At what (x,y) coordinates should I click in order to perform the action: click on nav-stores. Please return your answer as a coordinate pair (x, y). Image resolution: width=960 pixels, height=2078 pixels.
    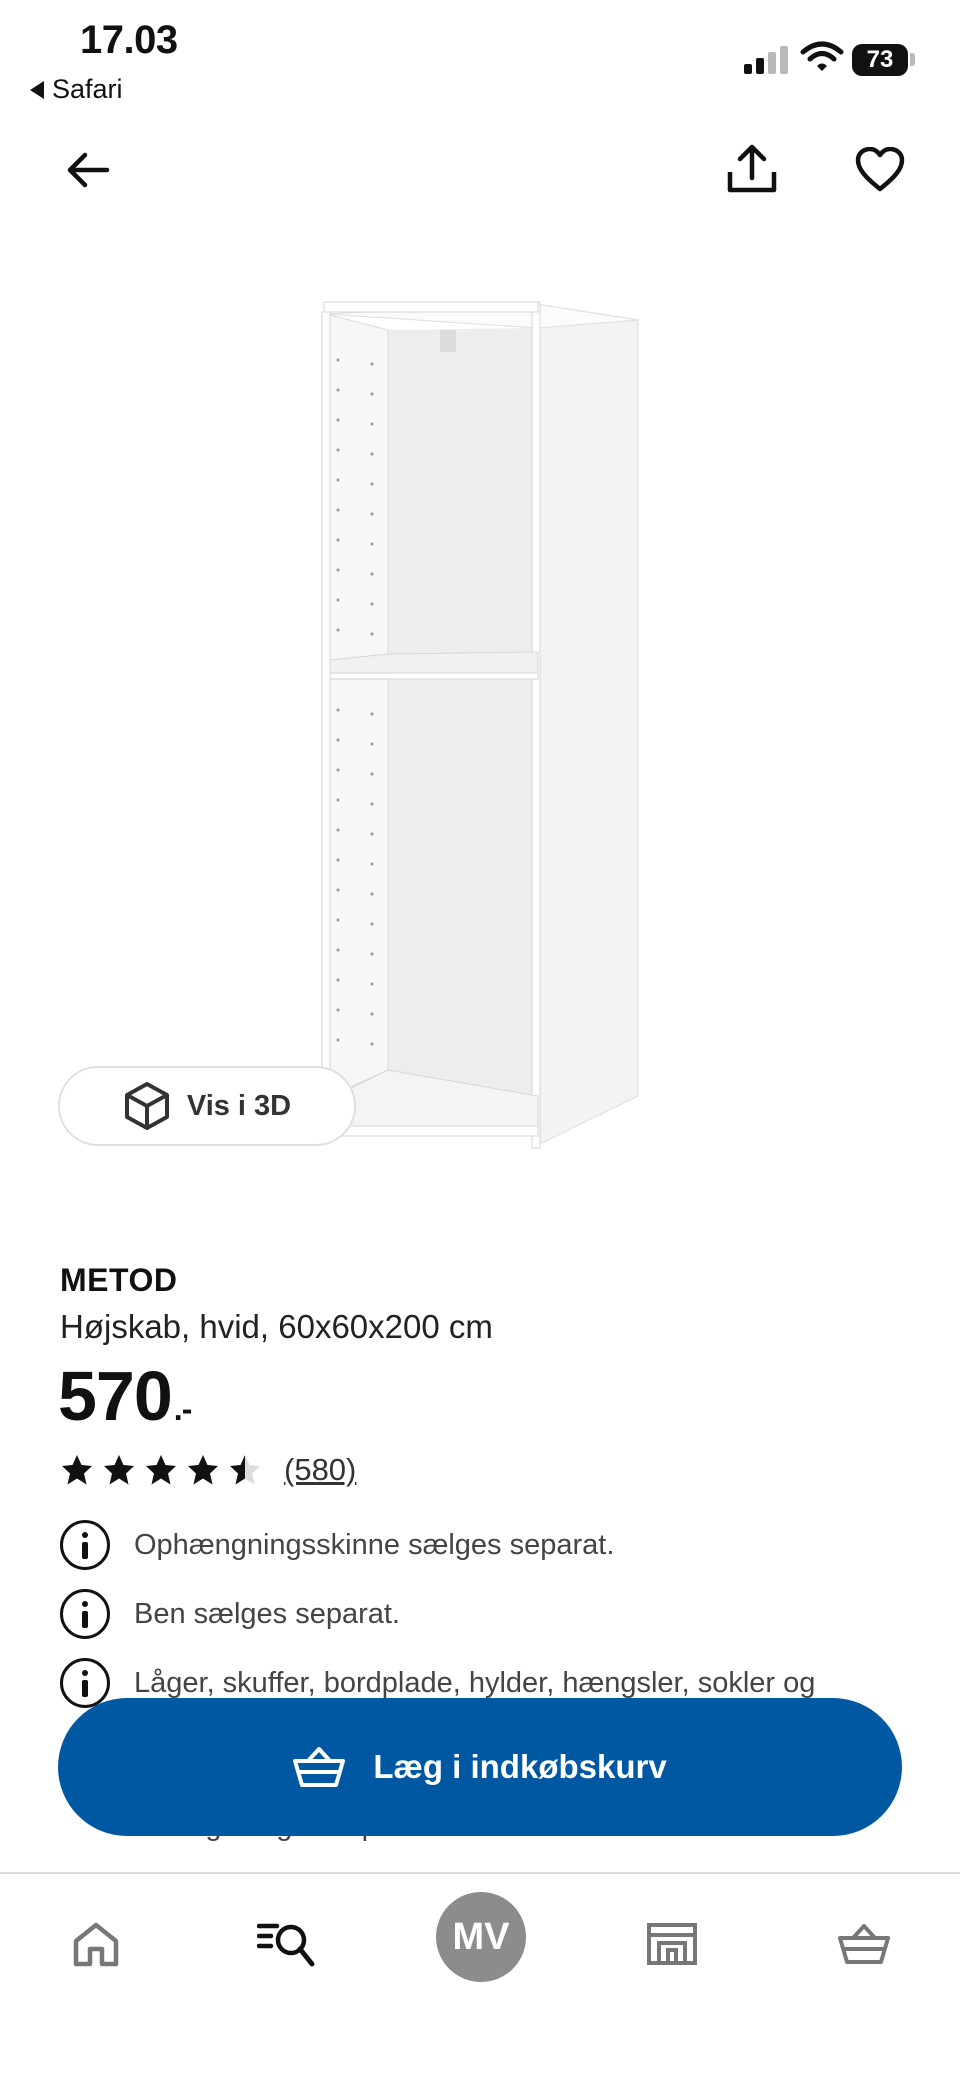
    Looking at the image, I should click on (672, 1944).